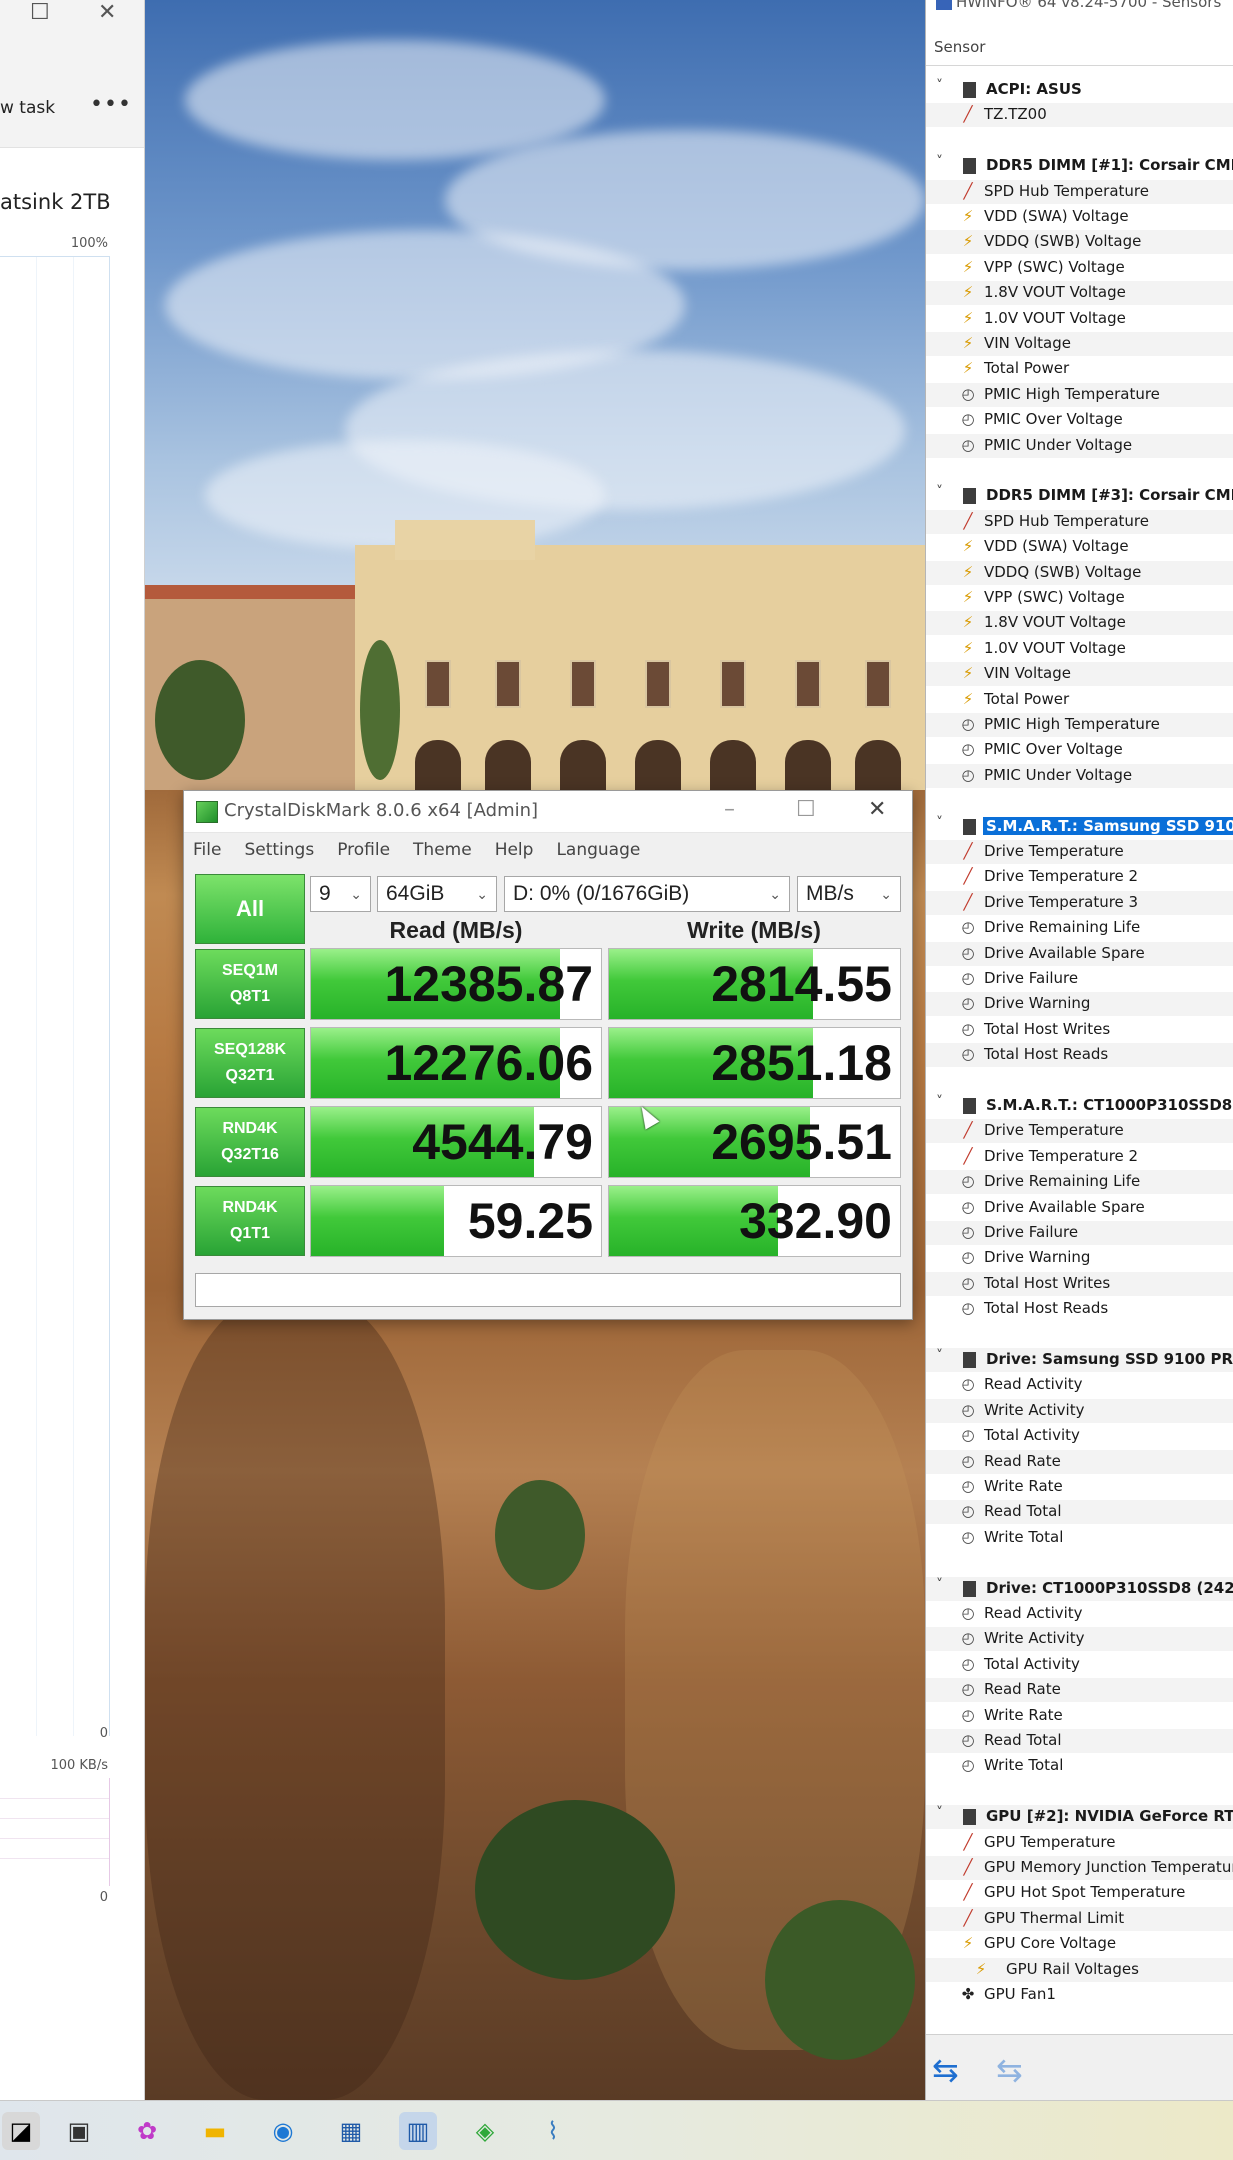 The image size is (1233, 2160). What do you see at coordinates (207, 850) in the screenshot?
I see `menu-file: File` at bounding box center [207, 850].